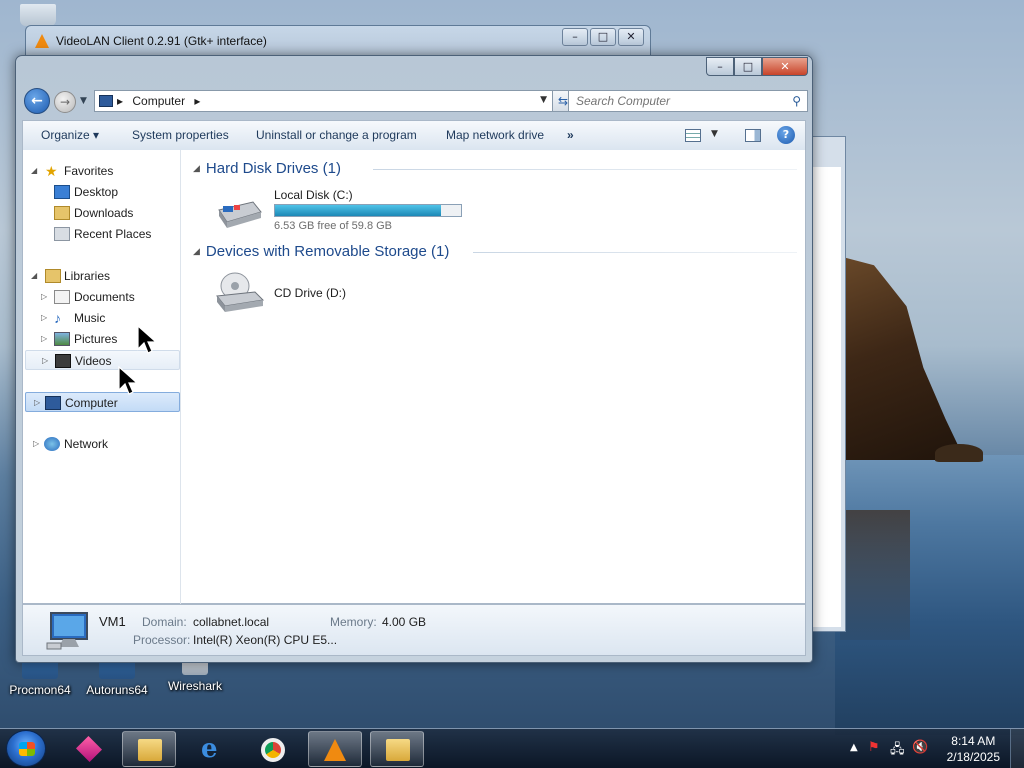  Describe the element at coordinates (570, 135) in the screenshot. I see `more-commands-button: »` at that location.